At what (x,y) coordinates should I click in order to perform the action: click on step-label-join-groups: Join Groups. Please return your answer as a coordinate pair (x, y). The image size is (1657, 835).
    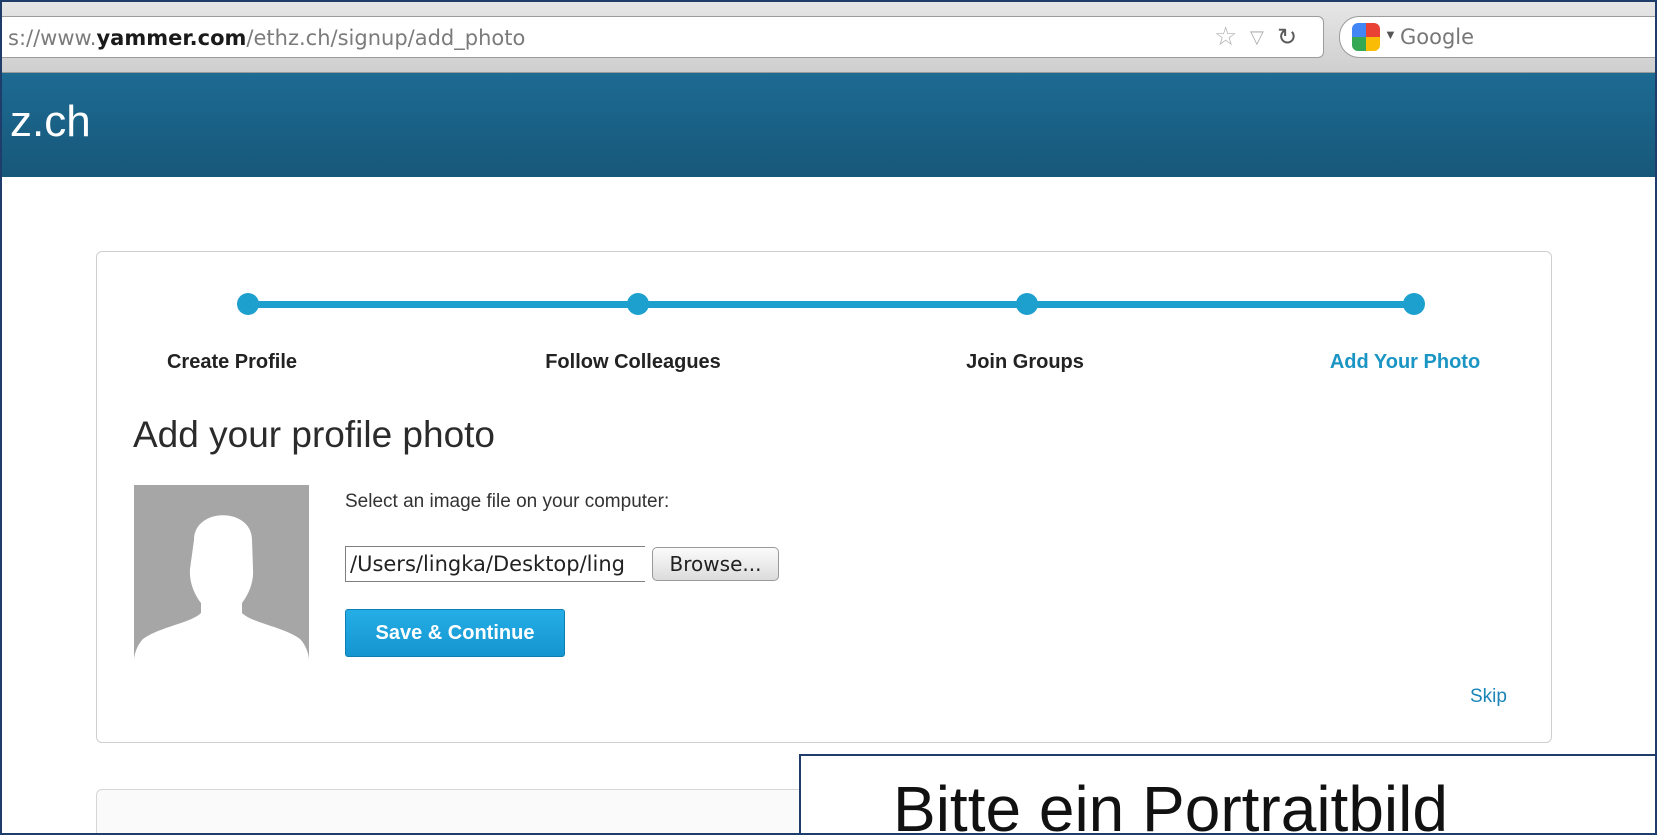
    Looking at the image, I should click on (1025, 362).